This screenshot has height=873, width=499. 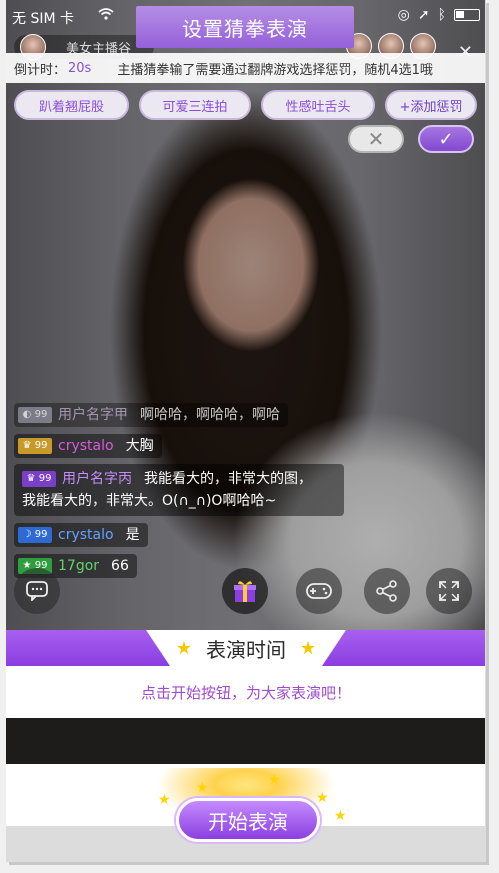 What do you see at coordinates (431, 105) in the screenshot?
I see `add-punishment-button: +添加惩罚` at bounding box center [431, 105].